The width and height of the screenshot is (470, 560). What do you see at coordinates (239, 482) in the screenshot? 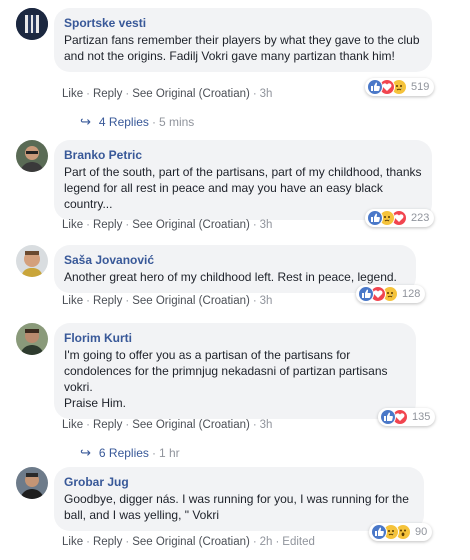
I see `comment-author: Grobar Jug` at bounding box center [239, 482].